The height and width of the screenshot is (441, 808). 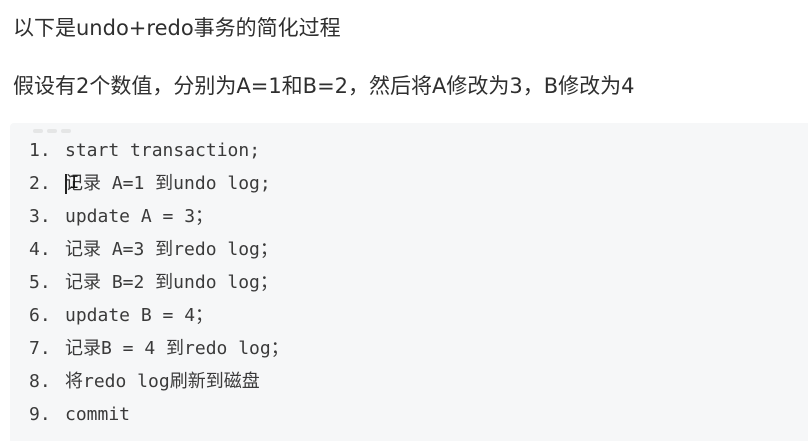 I want to click on code-text: start transaction;, so click(x=163, y=150).